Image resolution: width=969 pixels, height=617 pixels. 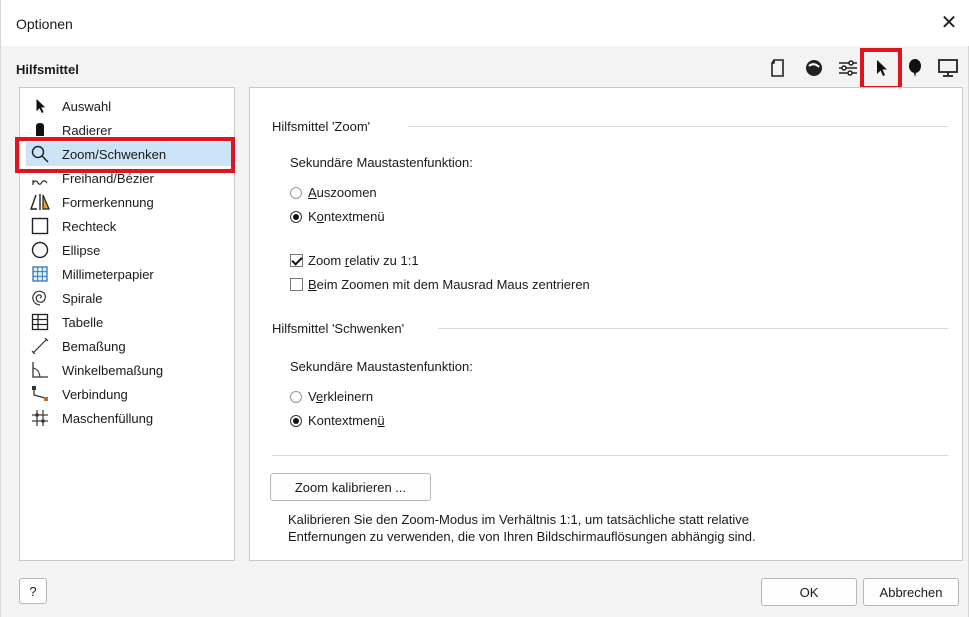 I want to click on nav-label: Tabelle, so click(x=83, y=322).